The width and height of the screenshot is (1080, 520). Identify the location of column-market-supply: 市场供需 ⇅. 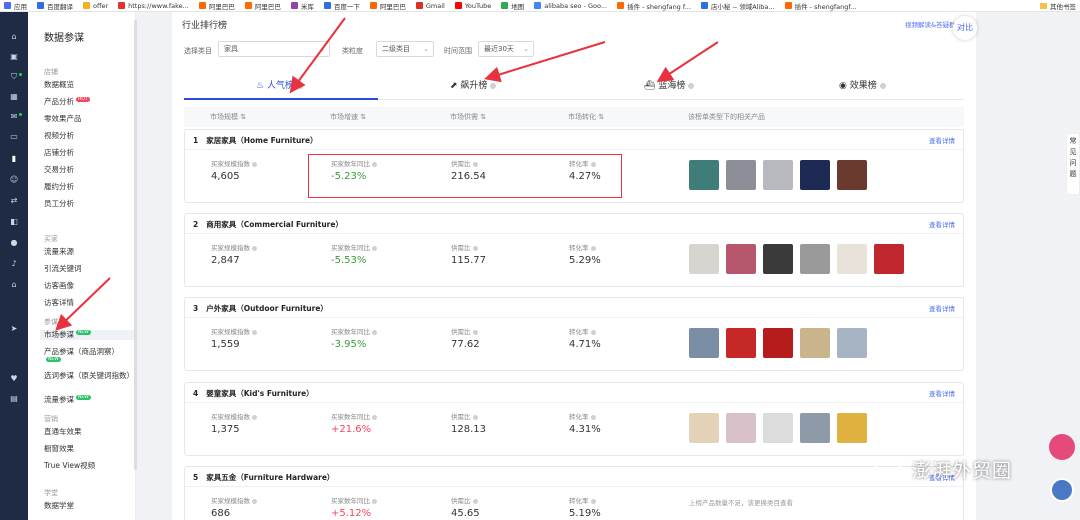
(468, 117).